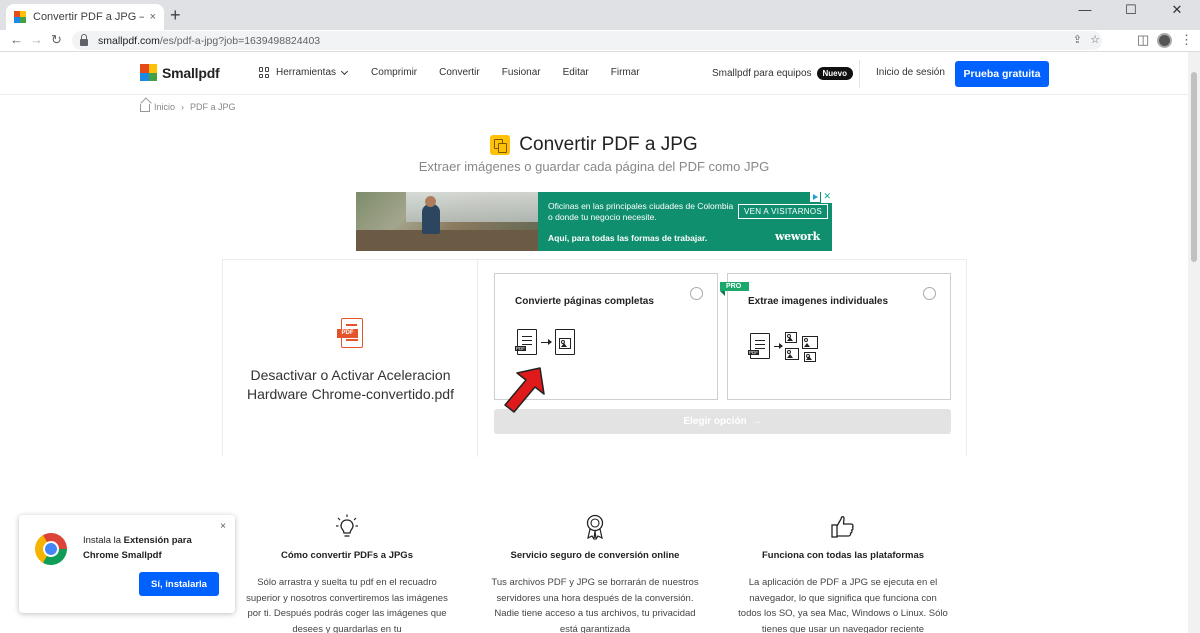  What do you see at coordinates (1194, 342) in the screenshot?
I see `page-scrollbar` at bounding box center [1194, 342].